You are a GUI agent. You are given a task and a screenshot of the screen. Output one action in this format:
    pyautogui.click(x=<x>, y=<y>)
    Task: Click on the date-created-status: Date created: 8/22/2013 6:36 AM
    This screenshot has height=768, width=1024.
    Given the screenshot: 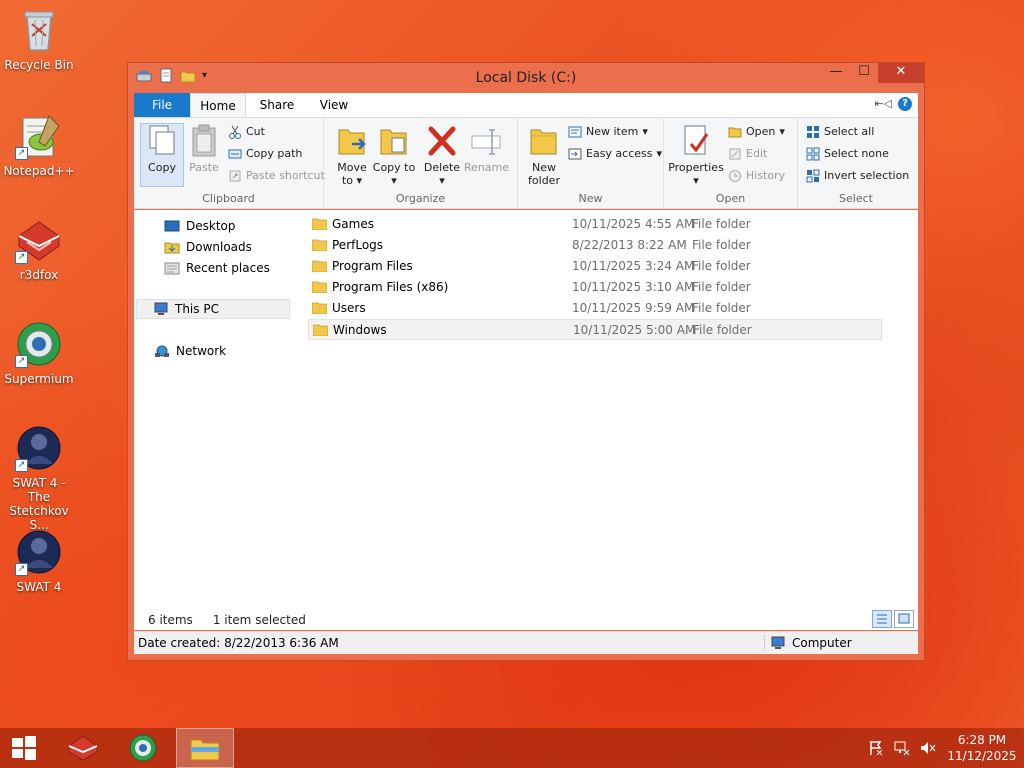 What is the action you would take?
    pyautogui.click(x=238, y=643)
    